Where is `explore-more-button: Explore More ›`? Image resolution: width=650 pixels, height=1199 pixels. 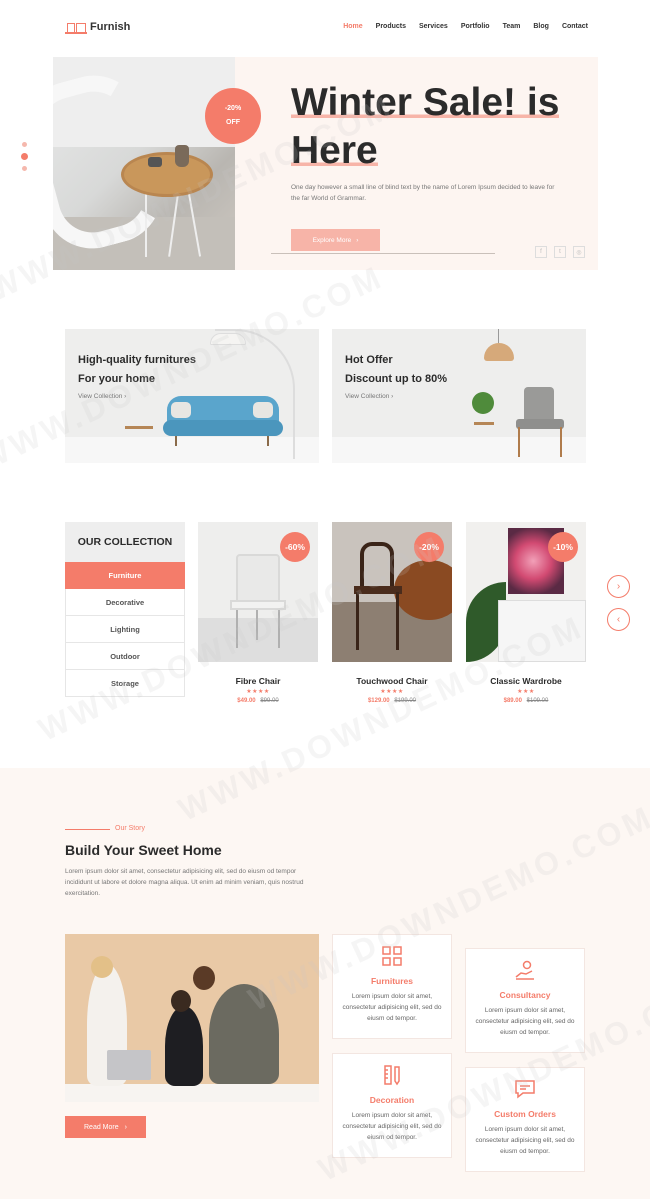
explore-more-button: Explore More › is located at coordinates (335, 240).